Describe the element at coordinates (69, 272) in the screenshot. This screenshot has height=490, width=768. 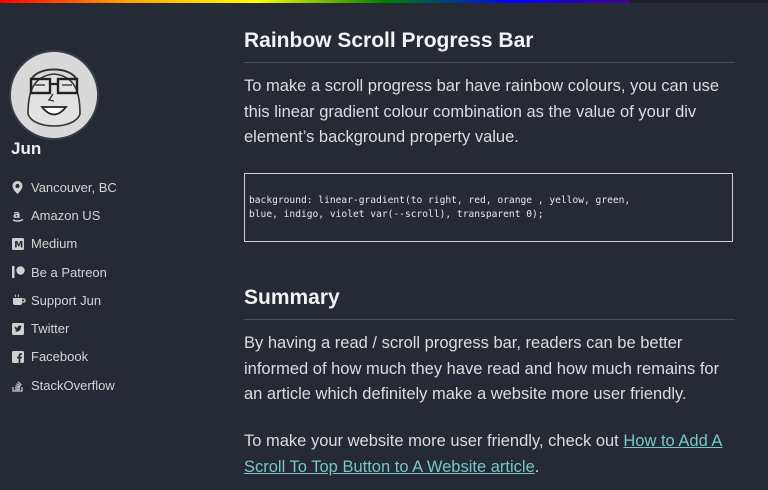
I see `link-label: Be a Patreon` at that location.